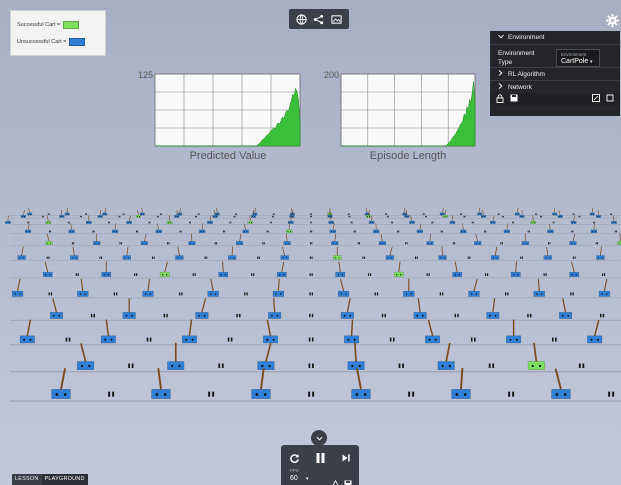 The width and height of the screenshot is (621, 485). What do you see at coordinates (610, 99) in the screenshot?
I see `square-icon` at bounding box center [610, 99].